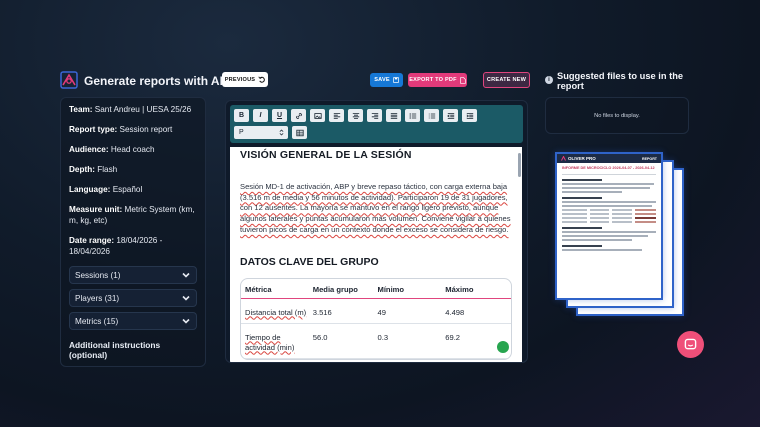 The height and width of the screenshot is (427, 760). I want to click on sessions-collapse: Sessions (1), so click(133, 275).